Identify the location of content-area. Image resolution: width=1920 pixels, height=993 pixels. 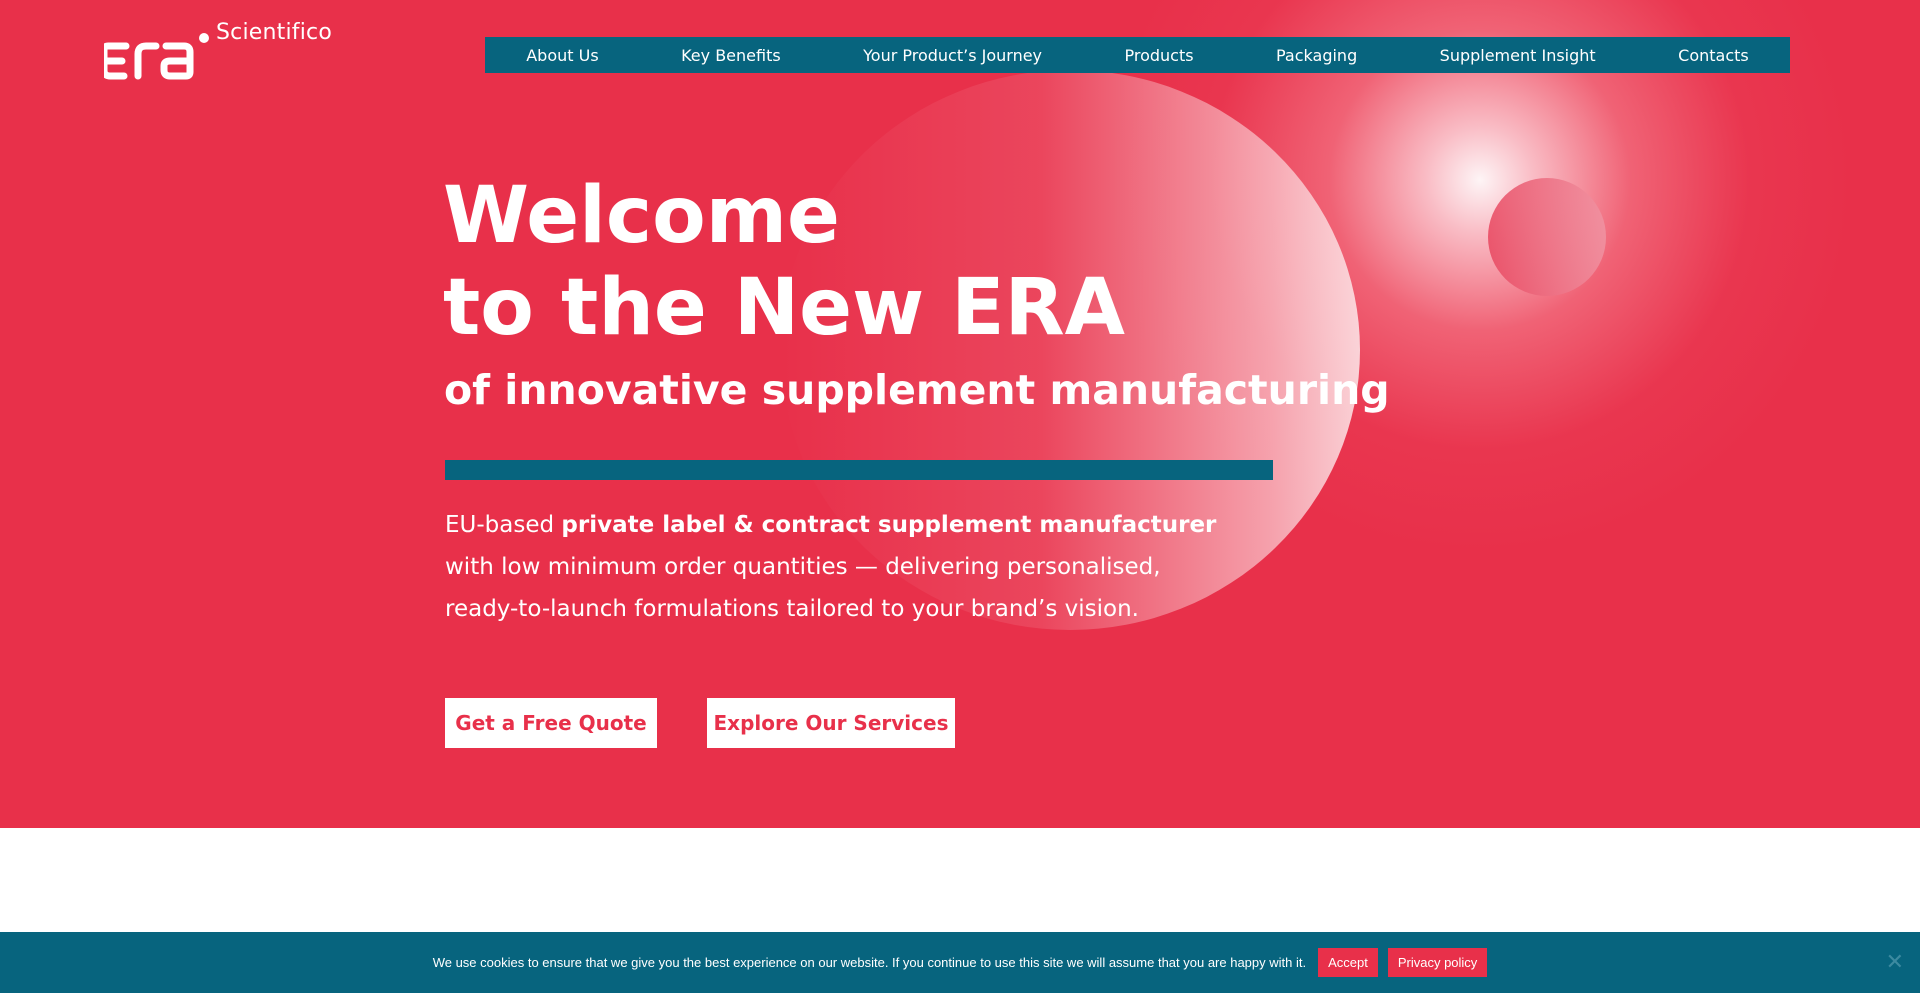
(960, 880).